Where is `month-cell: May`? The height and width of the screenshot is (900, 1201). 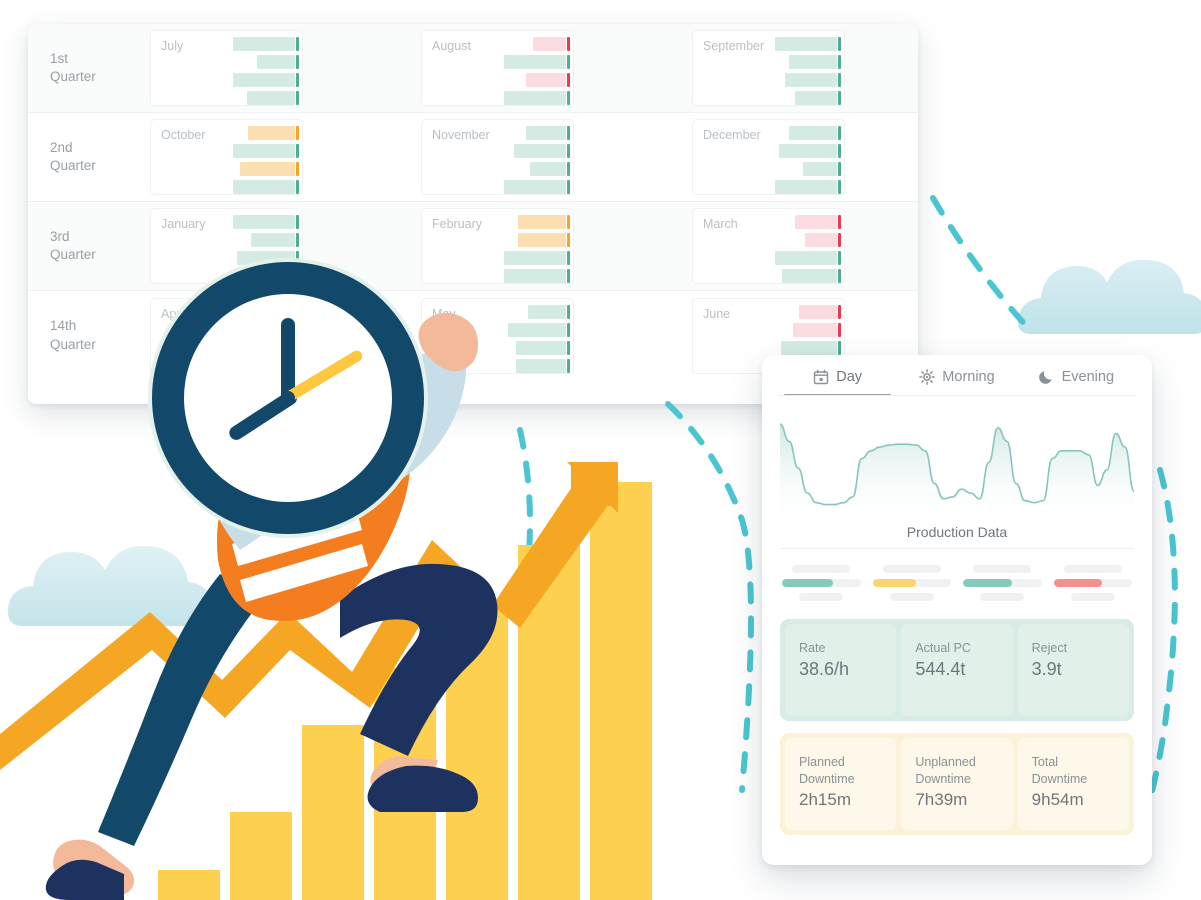
month-cell: May is located at coordinates (497, 335).